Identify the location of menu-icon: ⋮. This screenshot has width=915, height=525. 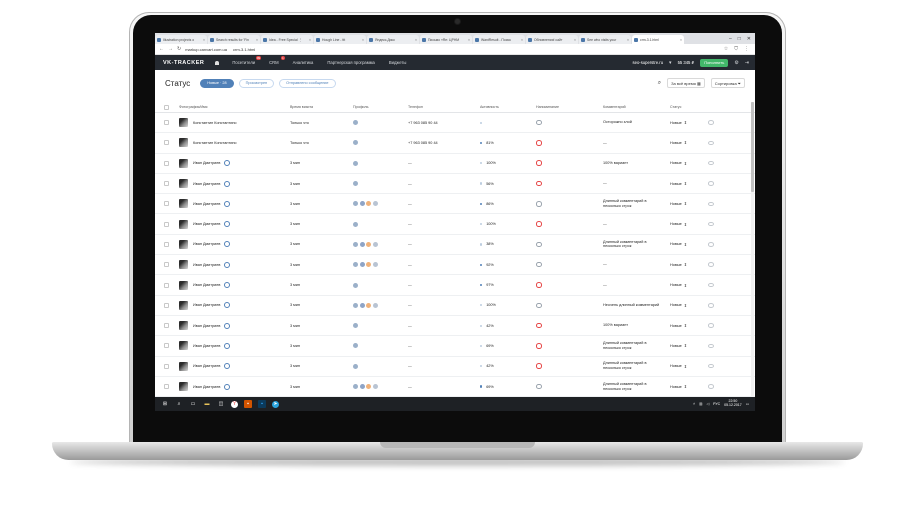
(746, 49).